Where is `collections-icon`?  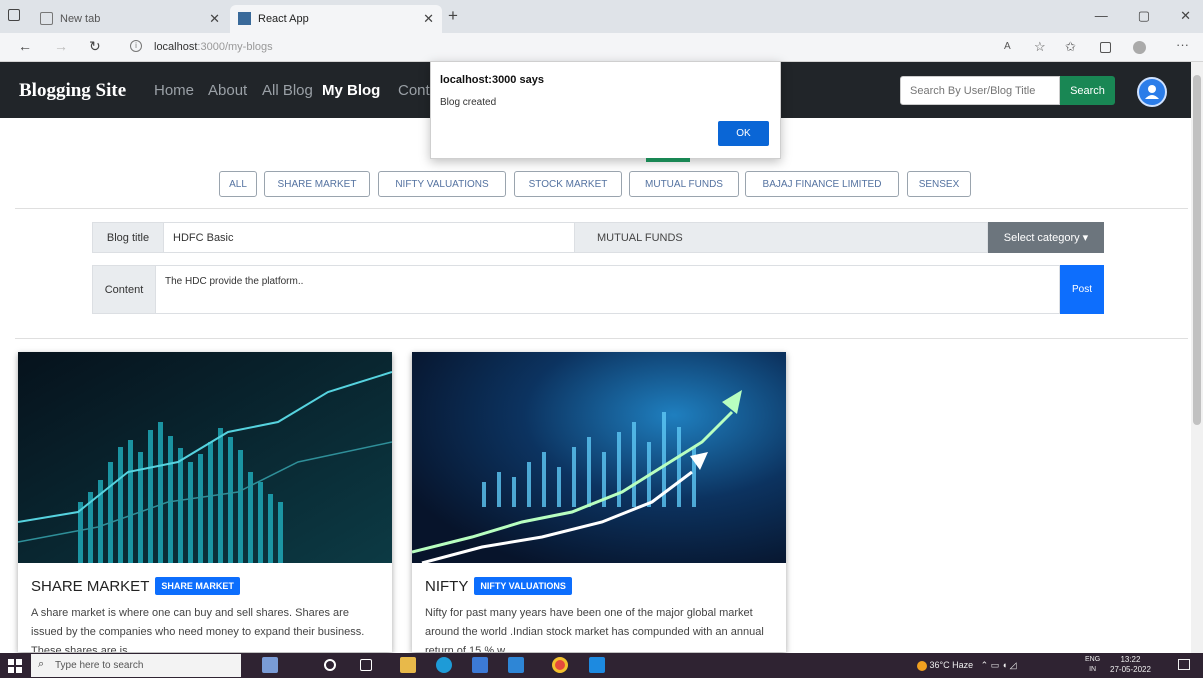
collections-icon is located at coordinates (1105, 47).